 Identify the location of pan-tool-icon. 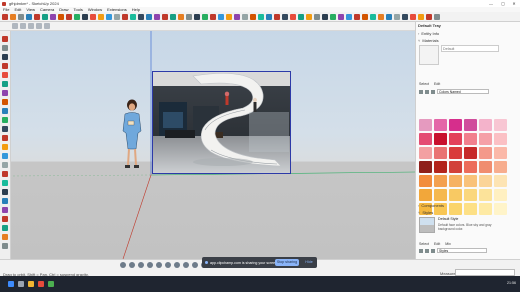
(141, 16).